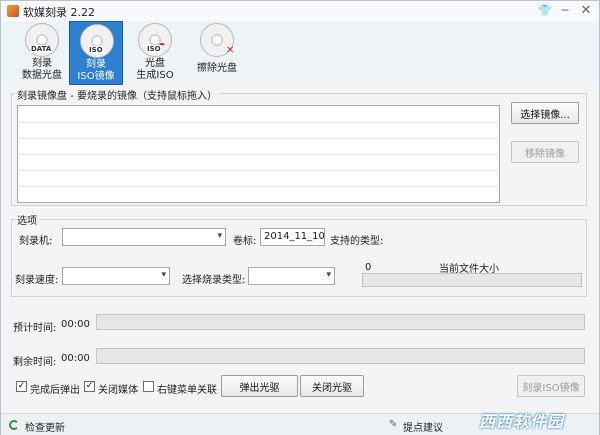 The image size is (600, 435). I want to click on status-bar: 检查更新 ✎ 提点建议 西西软件园, so click(300, 423).